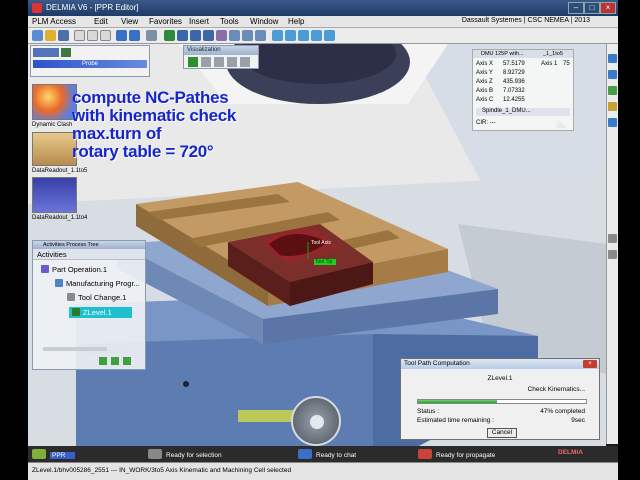  Describe the element at coordinates (329, 35) in the screenshot. I see `measure-icon` at that location.